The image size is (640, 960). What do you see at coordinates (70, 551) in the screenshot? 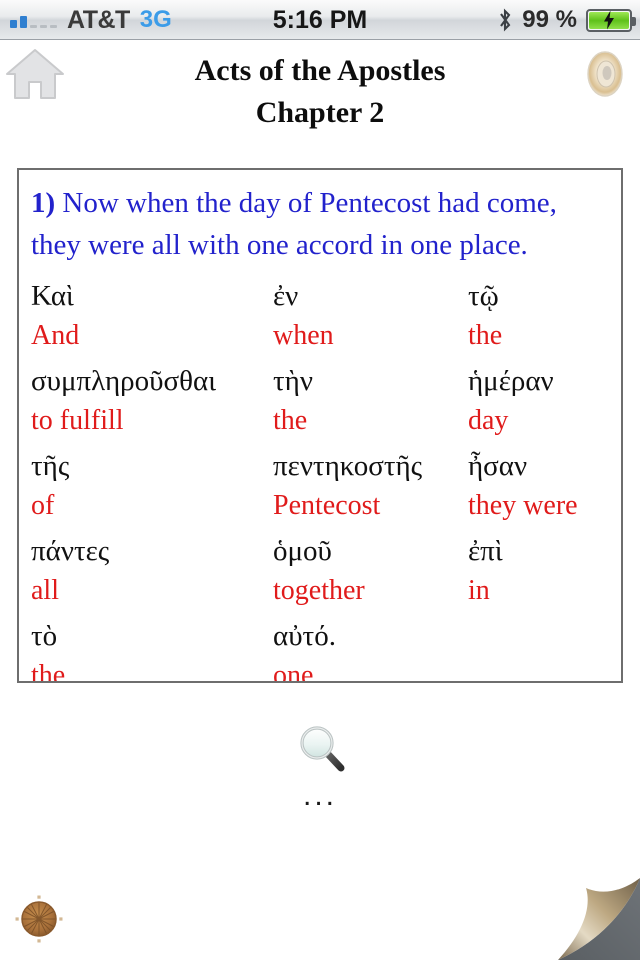
I see `greek-word: πάντες` at bounding box center [70, 551].